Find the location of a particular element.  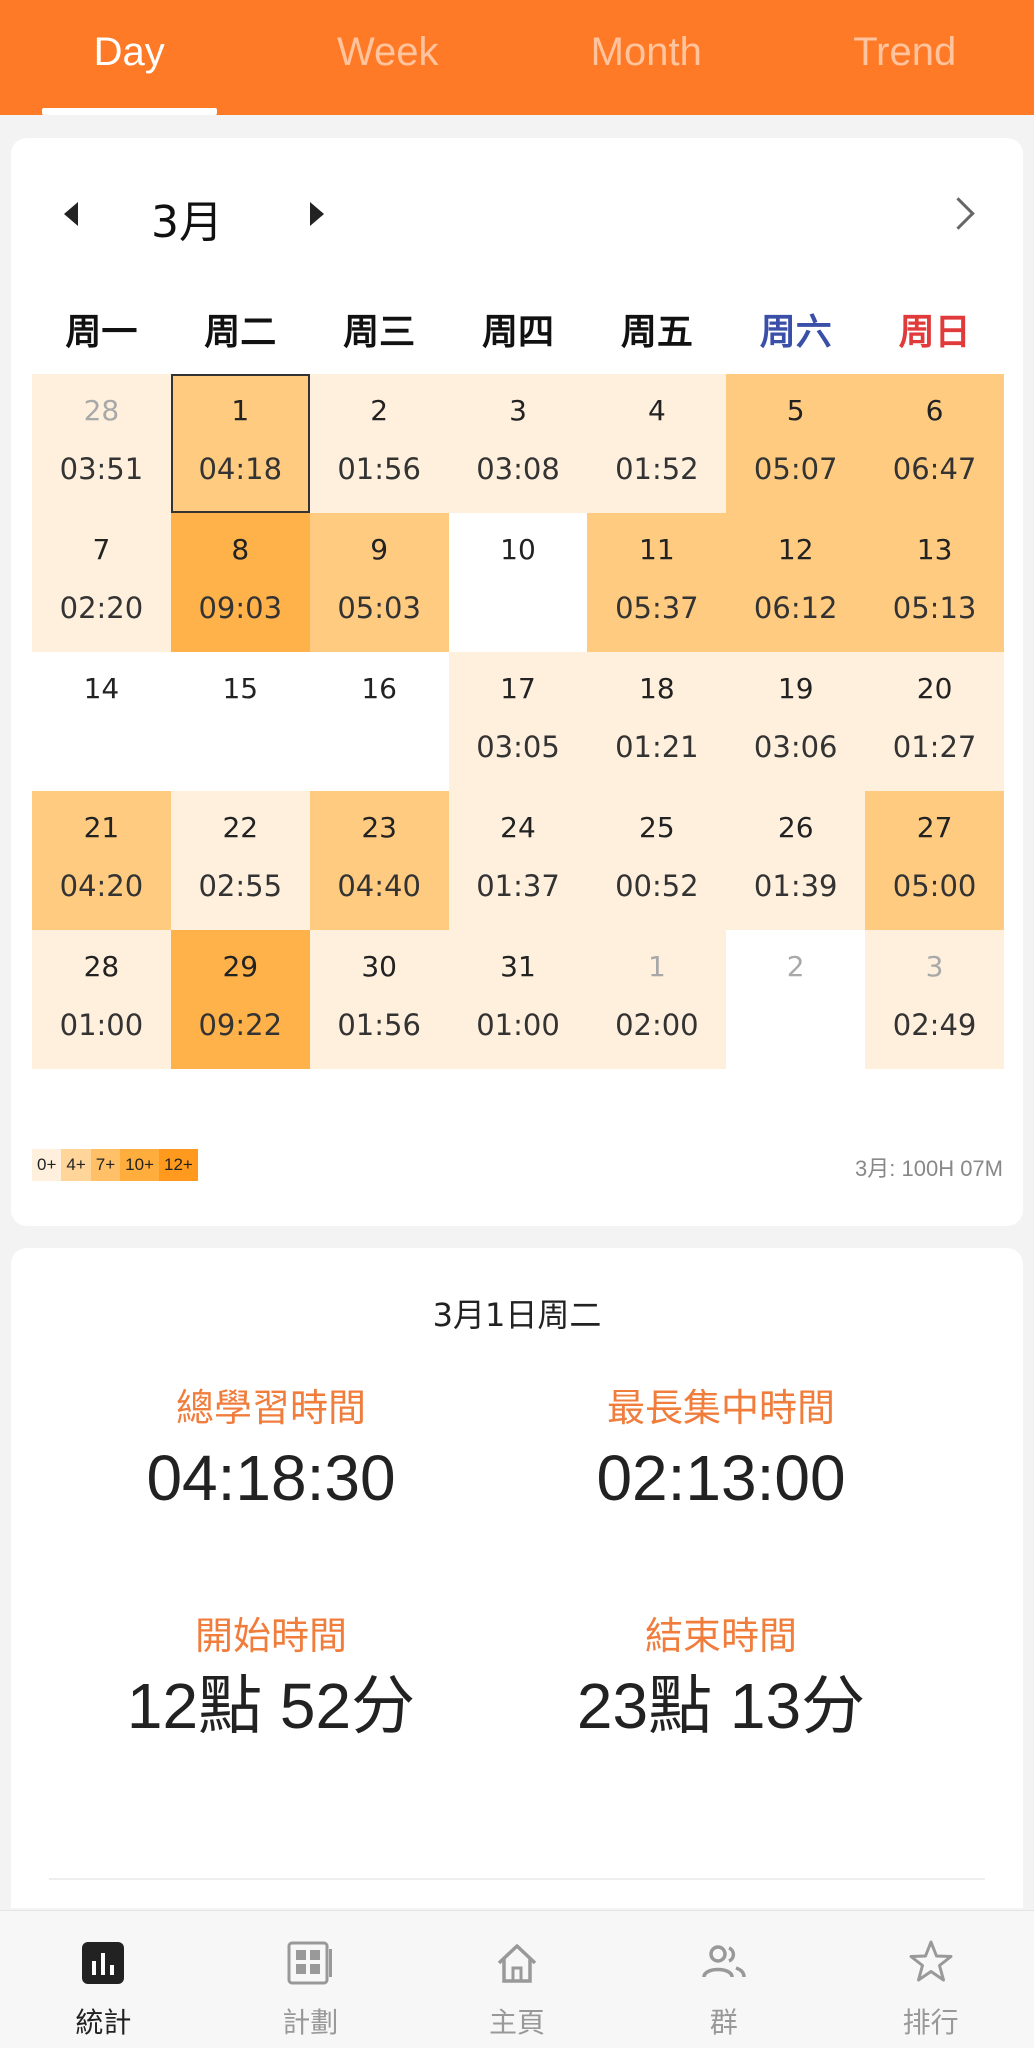

nav-home: 主頁 is located at coordinates (517, 1979).